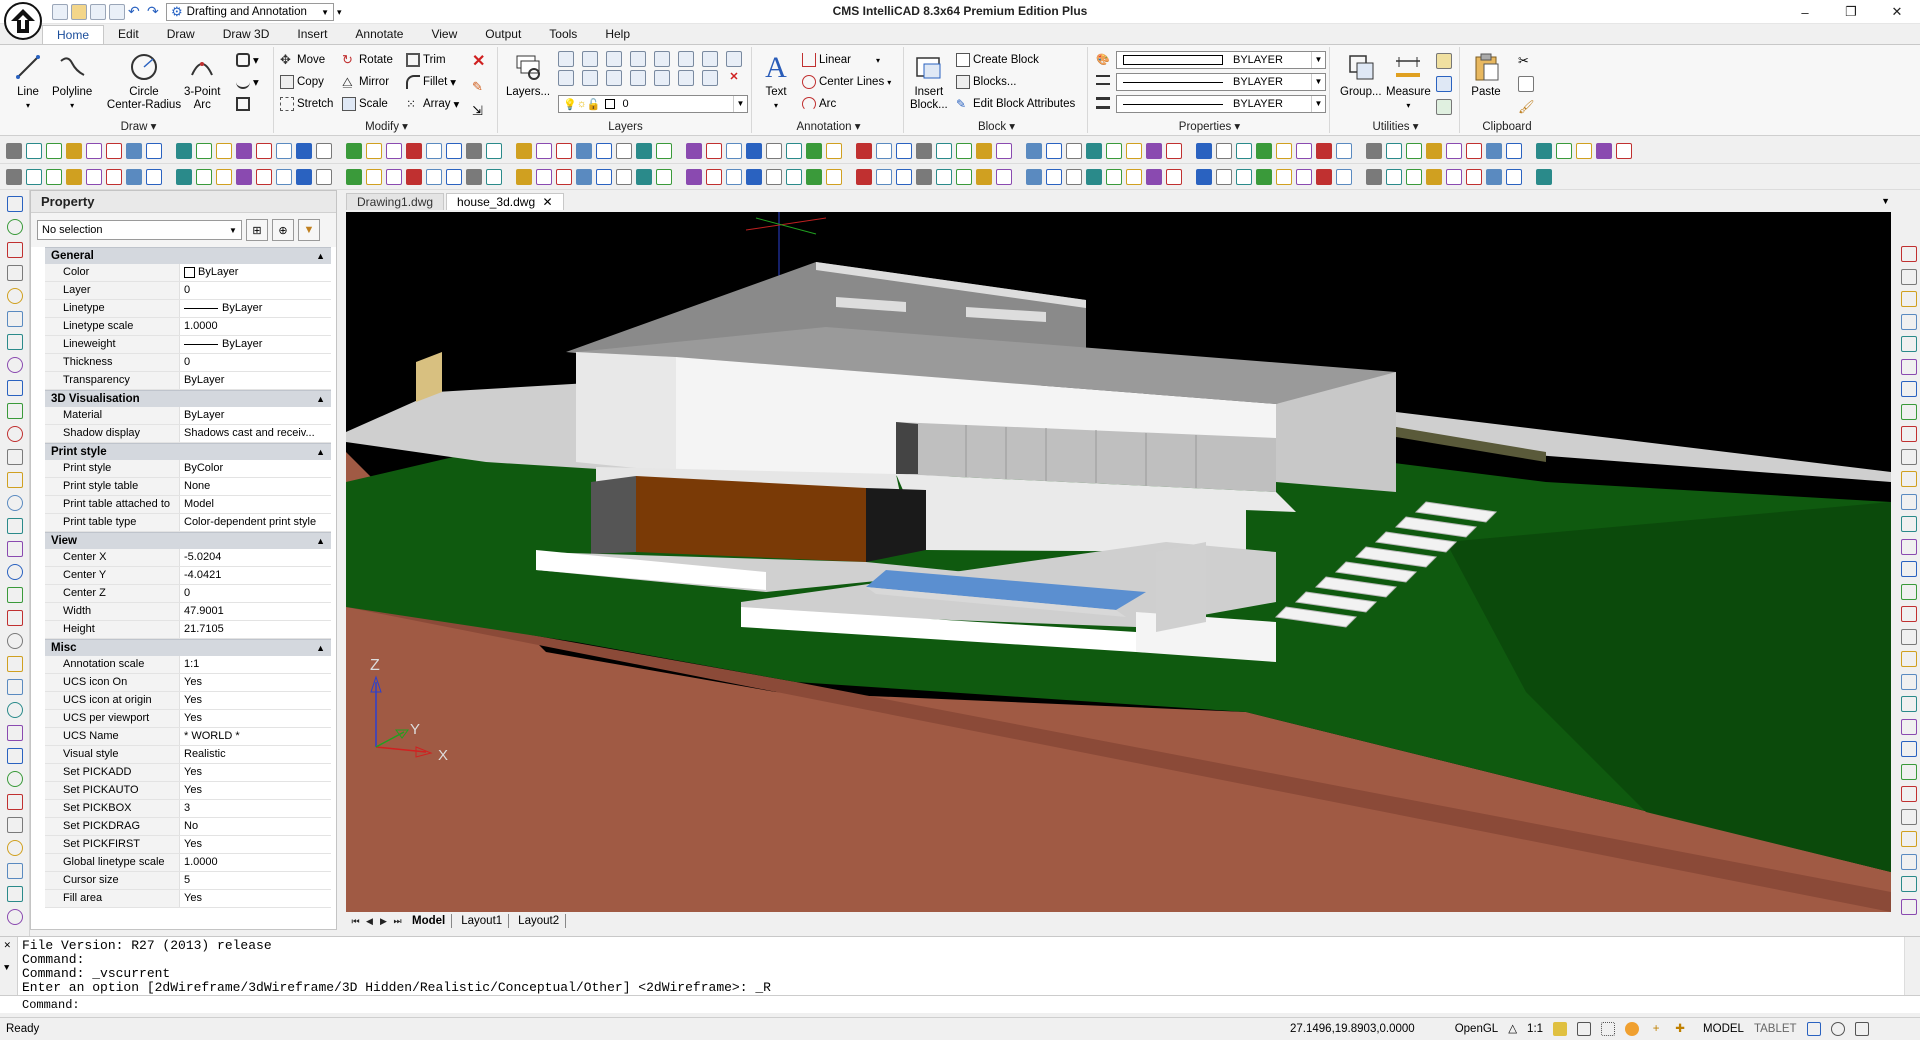 Image resolution: width=1920 pixels, height=1040 pixels. What do you see at coordinates (1444, 84) in the screenshot?
I see `grid-icon` at bounding box center [1444, 84].